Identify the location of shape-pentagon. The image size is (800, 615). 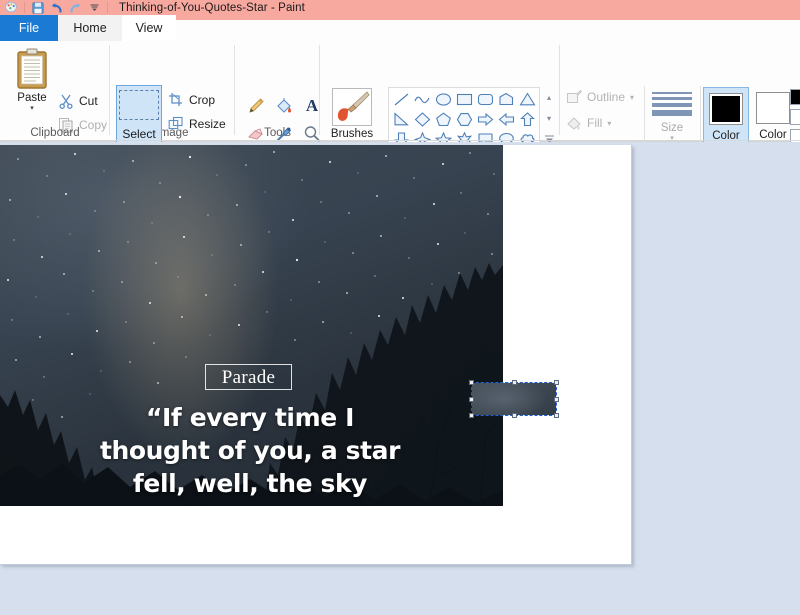
(443, 119).